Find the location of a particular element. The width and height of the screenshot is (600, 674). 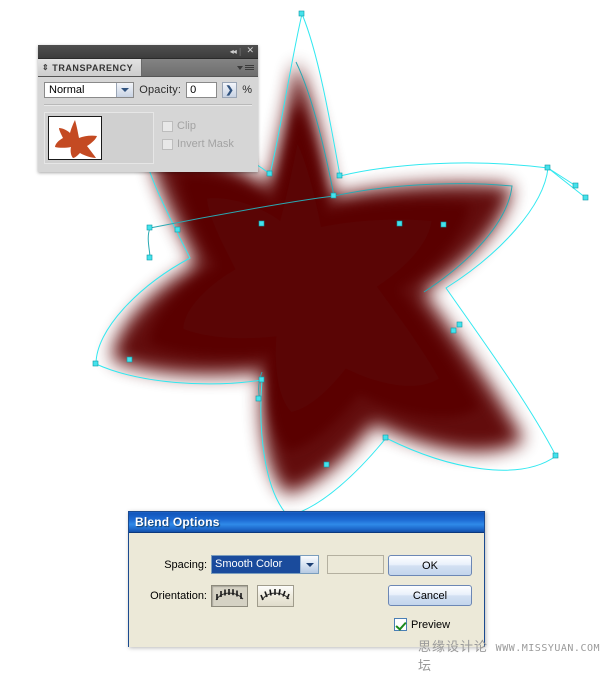

align-to-path-icon is located at coordinates (275, 596).